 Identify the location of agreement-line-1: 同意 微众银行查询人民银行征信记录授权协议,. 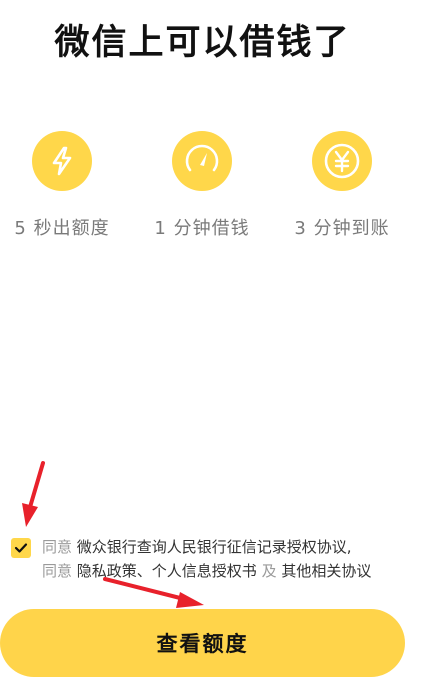
(232, 547).